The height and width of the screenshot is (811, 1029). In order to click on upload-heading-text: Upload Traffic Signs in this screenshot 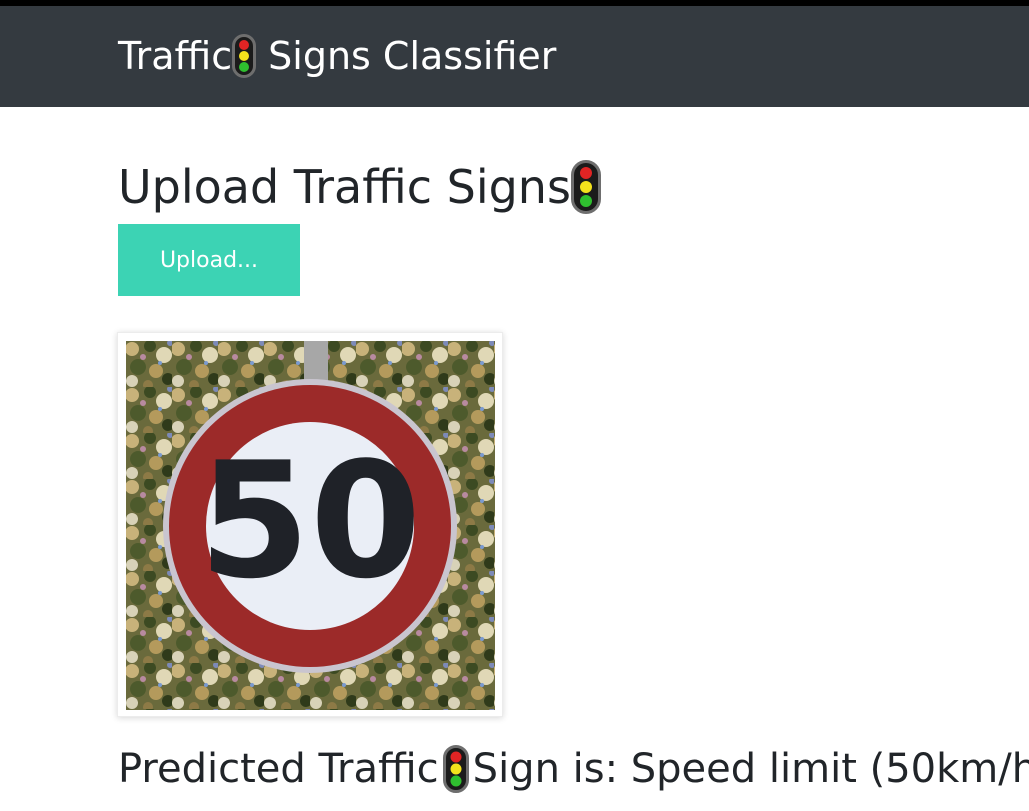, I will do `click(344, 187)`.